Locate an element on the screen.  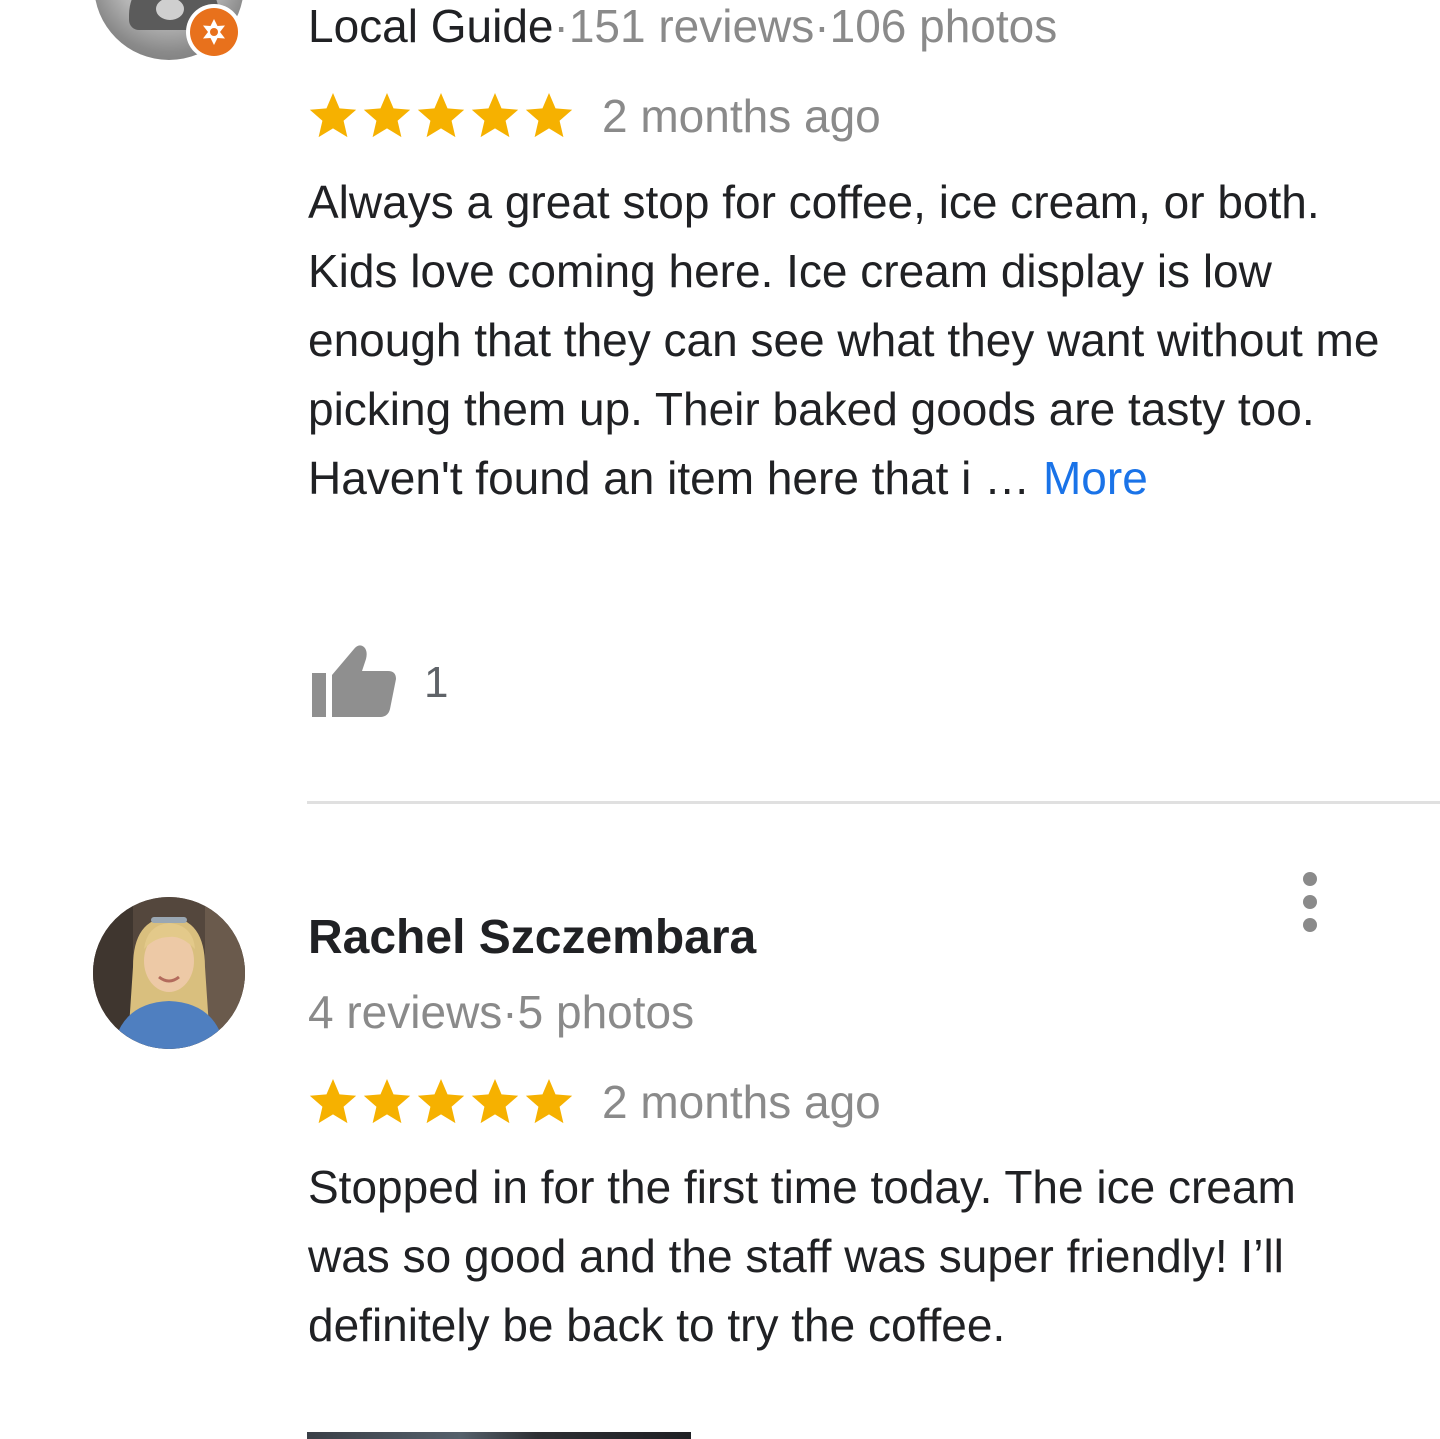
reviewer-name: Rachel Szczembara is located at coordinates (532, 938).